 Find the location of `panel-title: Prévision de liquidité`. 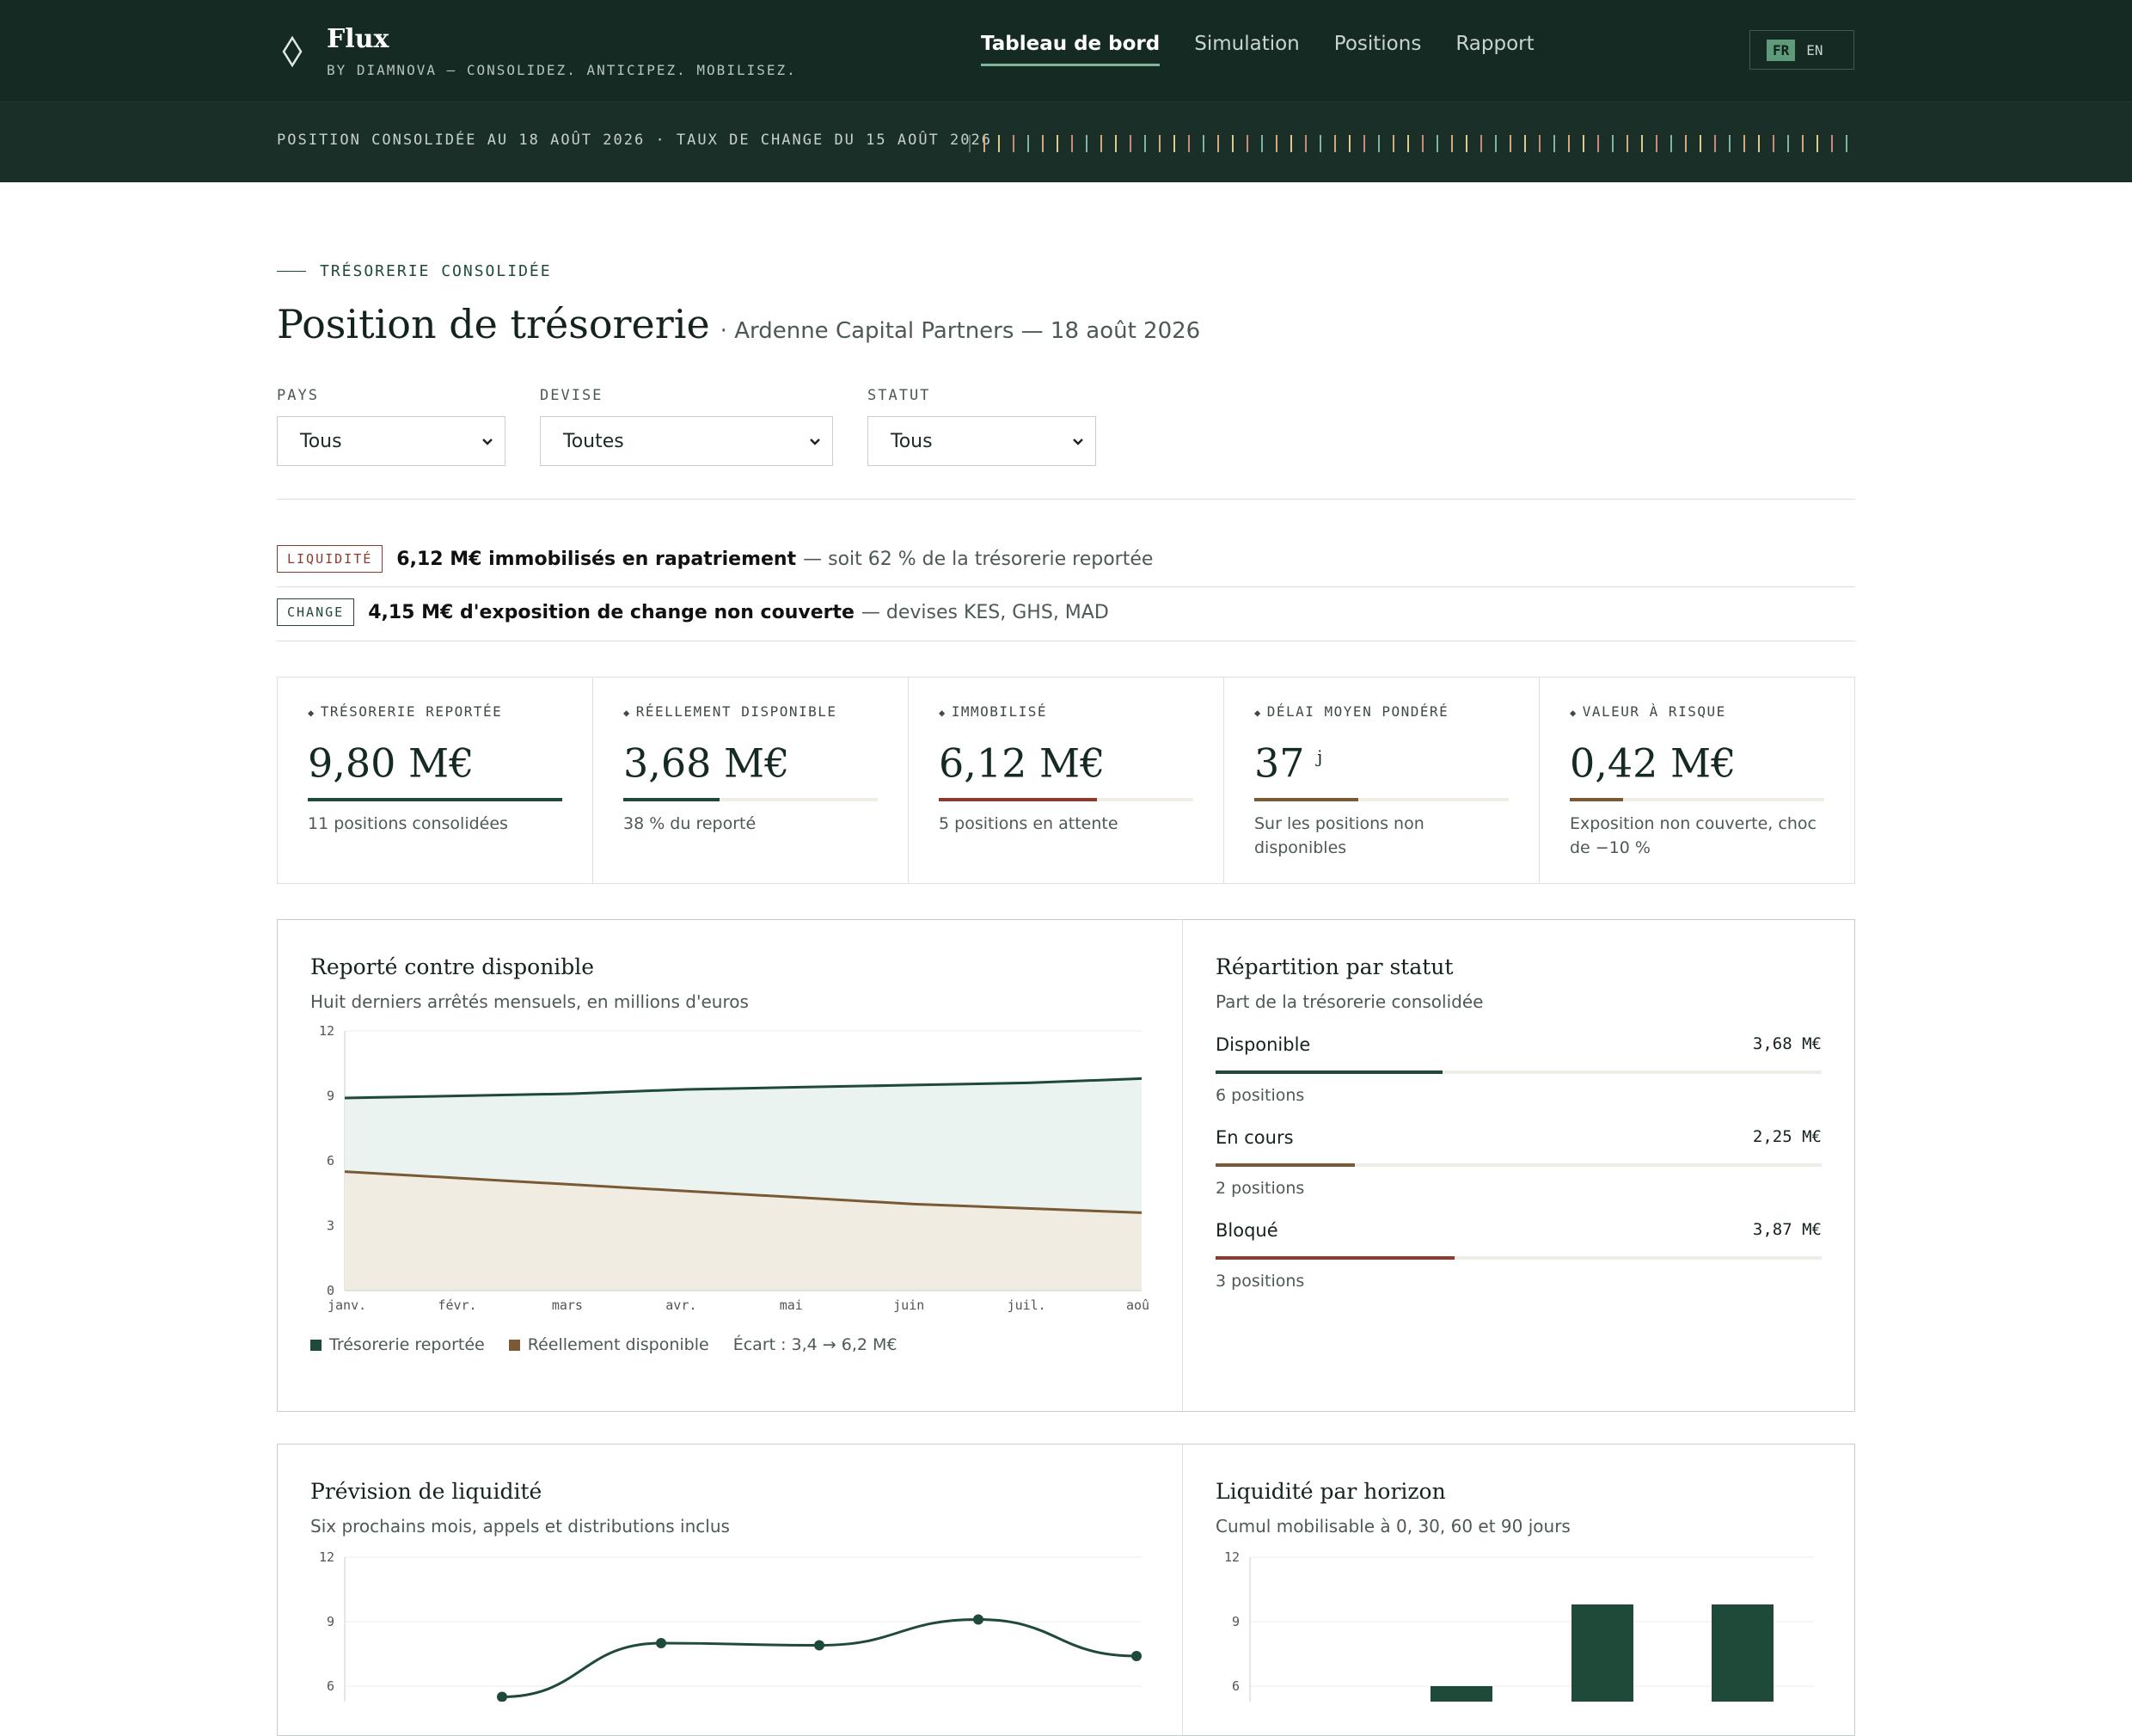

panel-title: Prévision de liquidité is located at coordinates (426, 1492).